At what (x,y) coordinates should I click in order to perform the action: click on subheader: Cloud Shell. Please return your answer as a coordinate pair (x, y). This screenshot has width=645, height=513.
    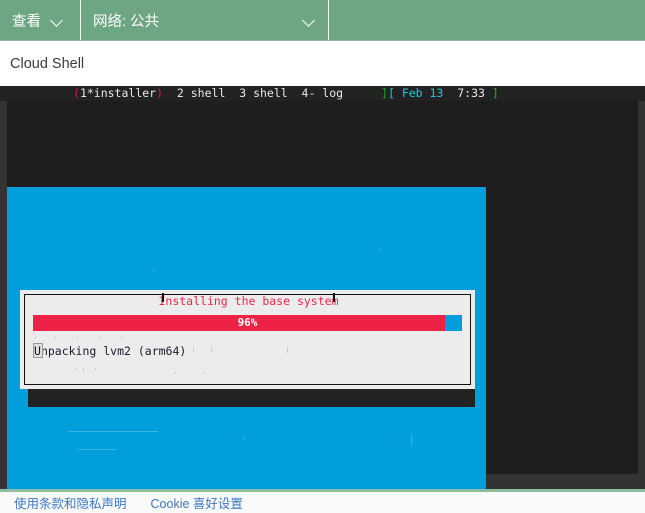
    Looking at the image, I should click on (322, 63).